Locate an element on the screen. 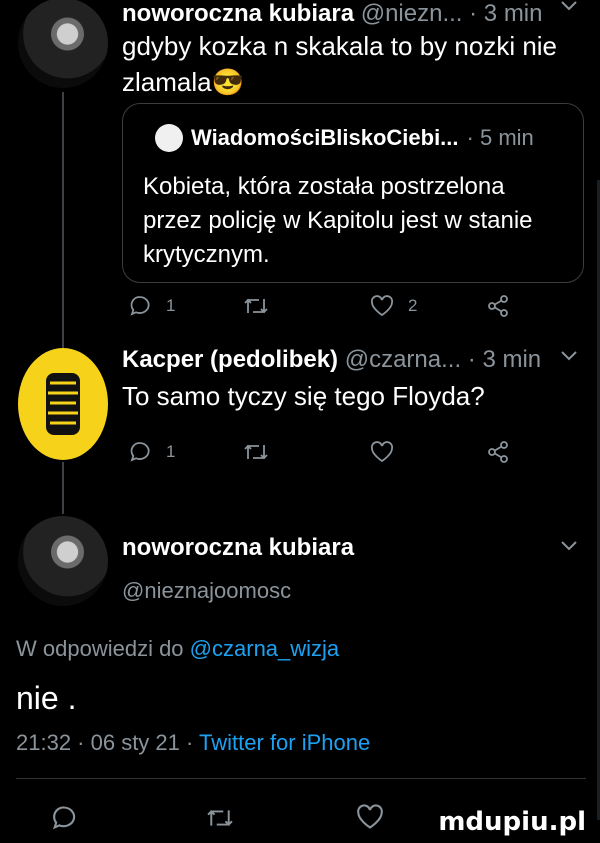 Image resolution: width=600 pixels, height=843 pixels. display-name: Kacper (pedolibek) is located at coordinates (230, 359).